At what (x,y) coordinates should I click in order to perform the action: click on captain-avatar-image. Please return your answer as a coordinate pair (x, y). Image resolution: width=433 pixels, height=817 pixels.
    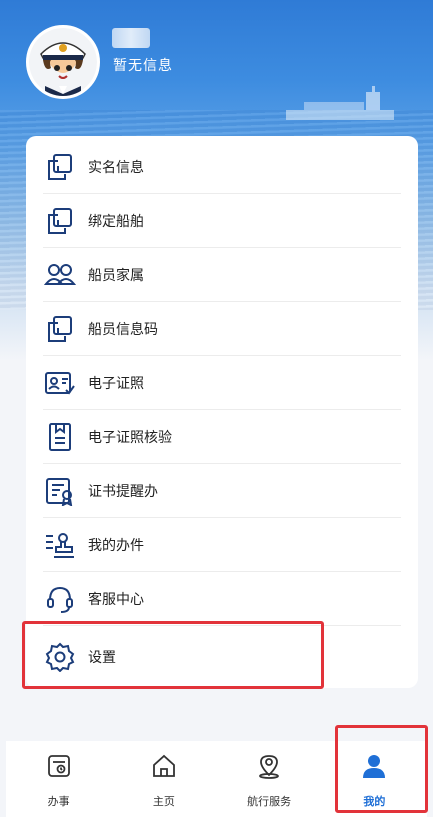
    Looking at the image, I should click on (63, 62).